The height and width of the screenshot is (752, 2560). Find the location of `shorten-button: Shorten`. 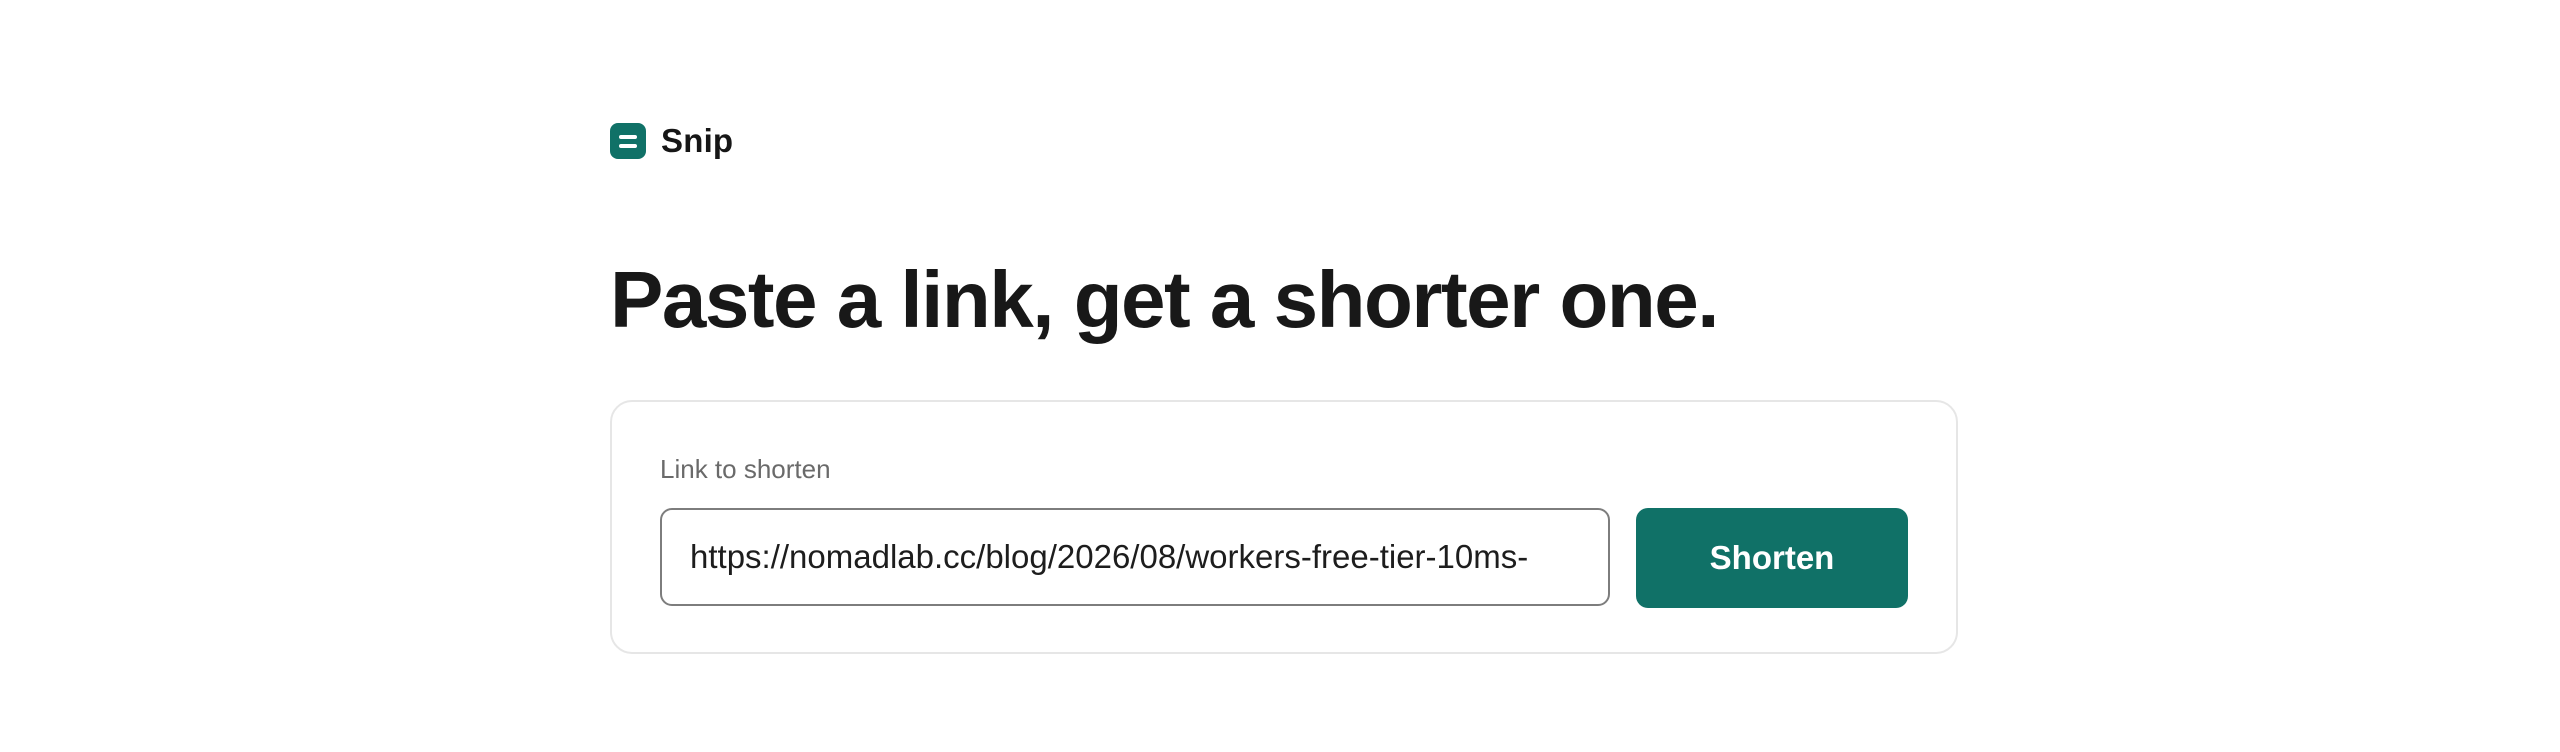

shorten-button: Shorten is located at coordinates (1772, 558).